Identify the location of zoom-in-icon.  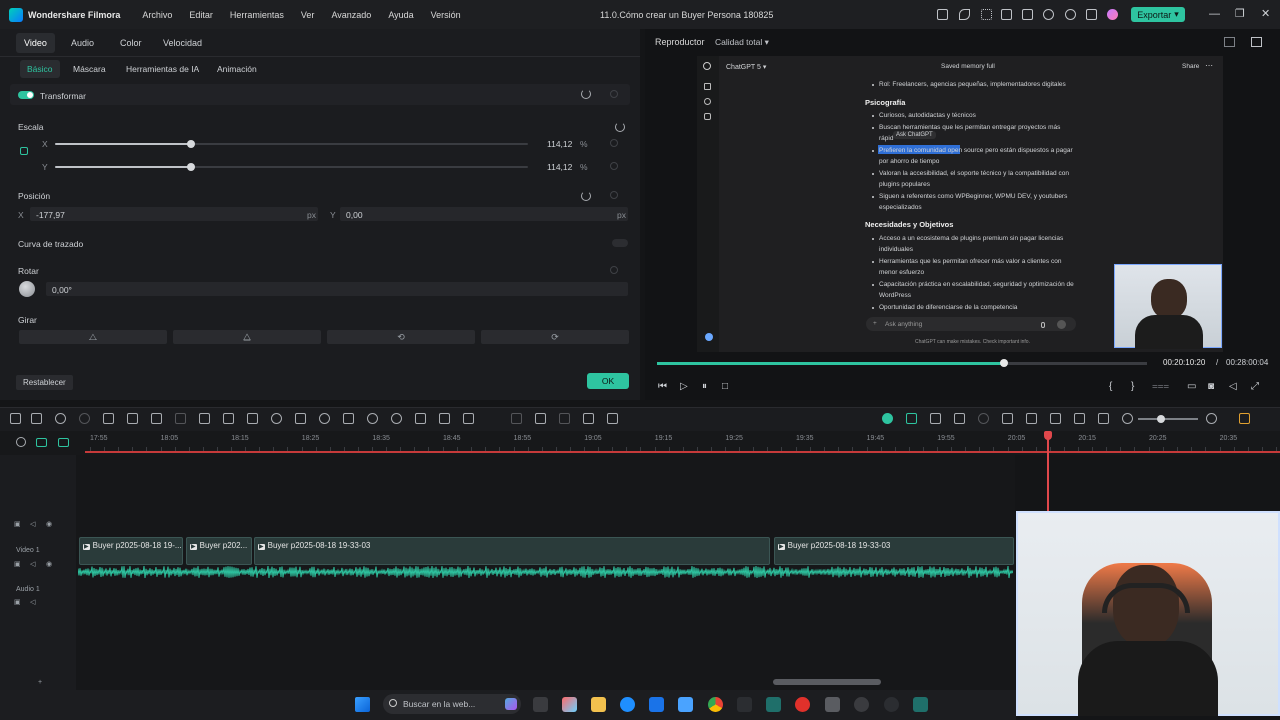
(1211, 418).